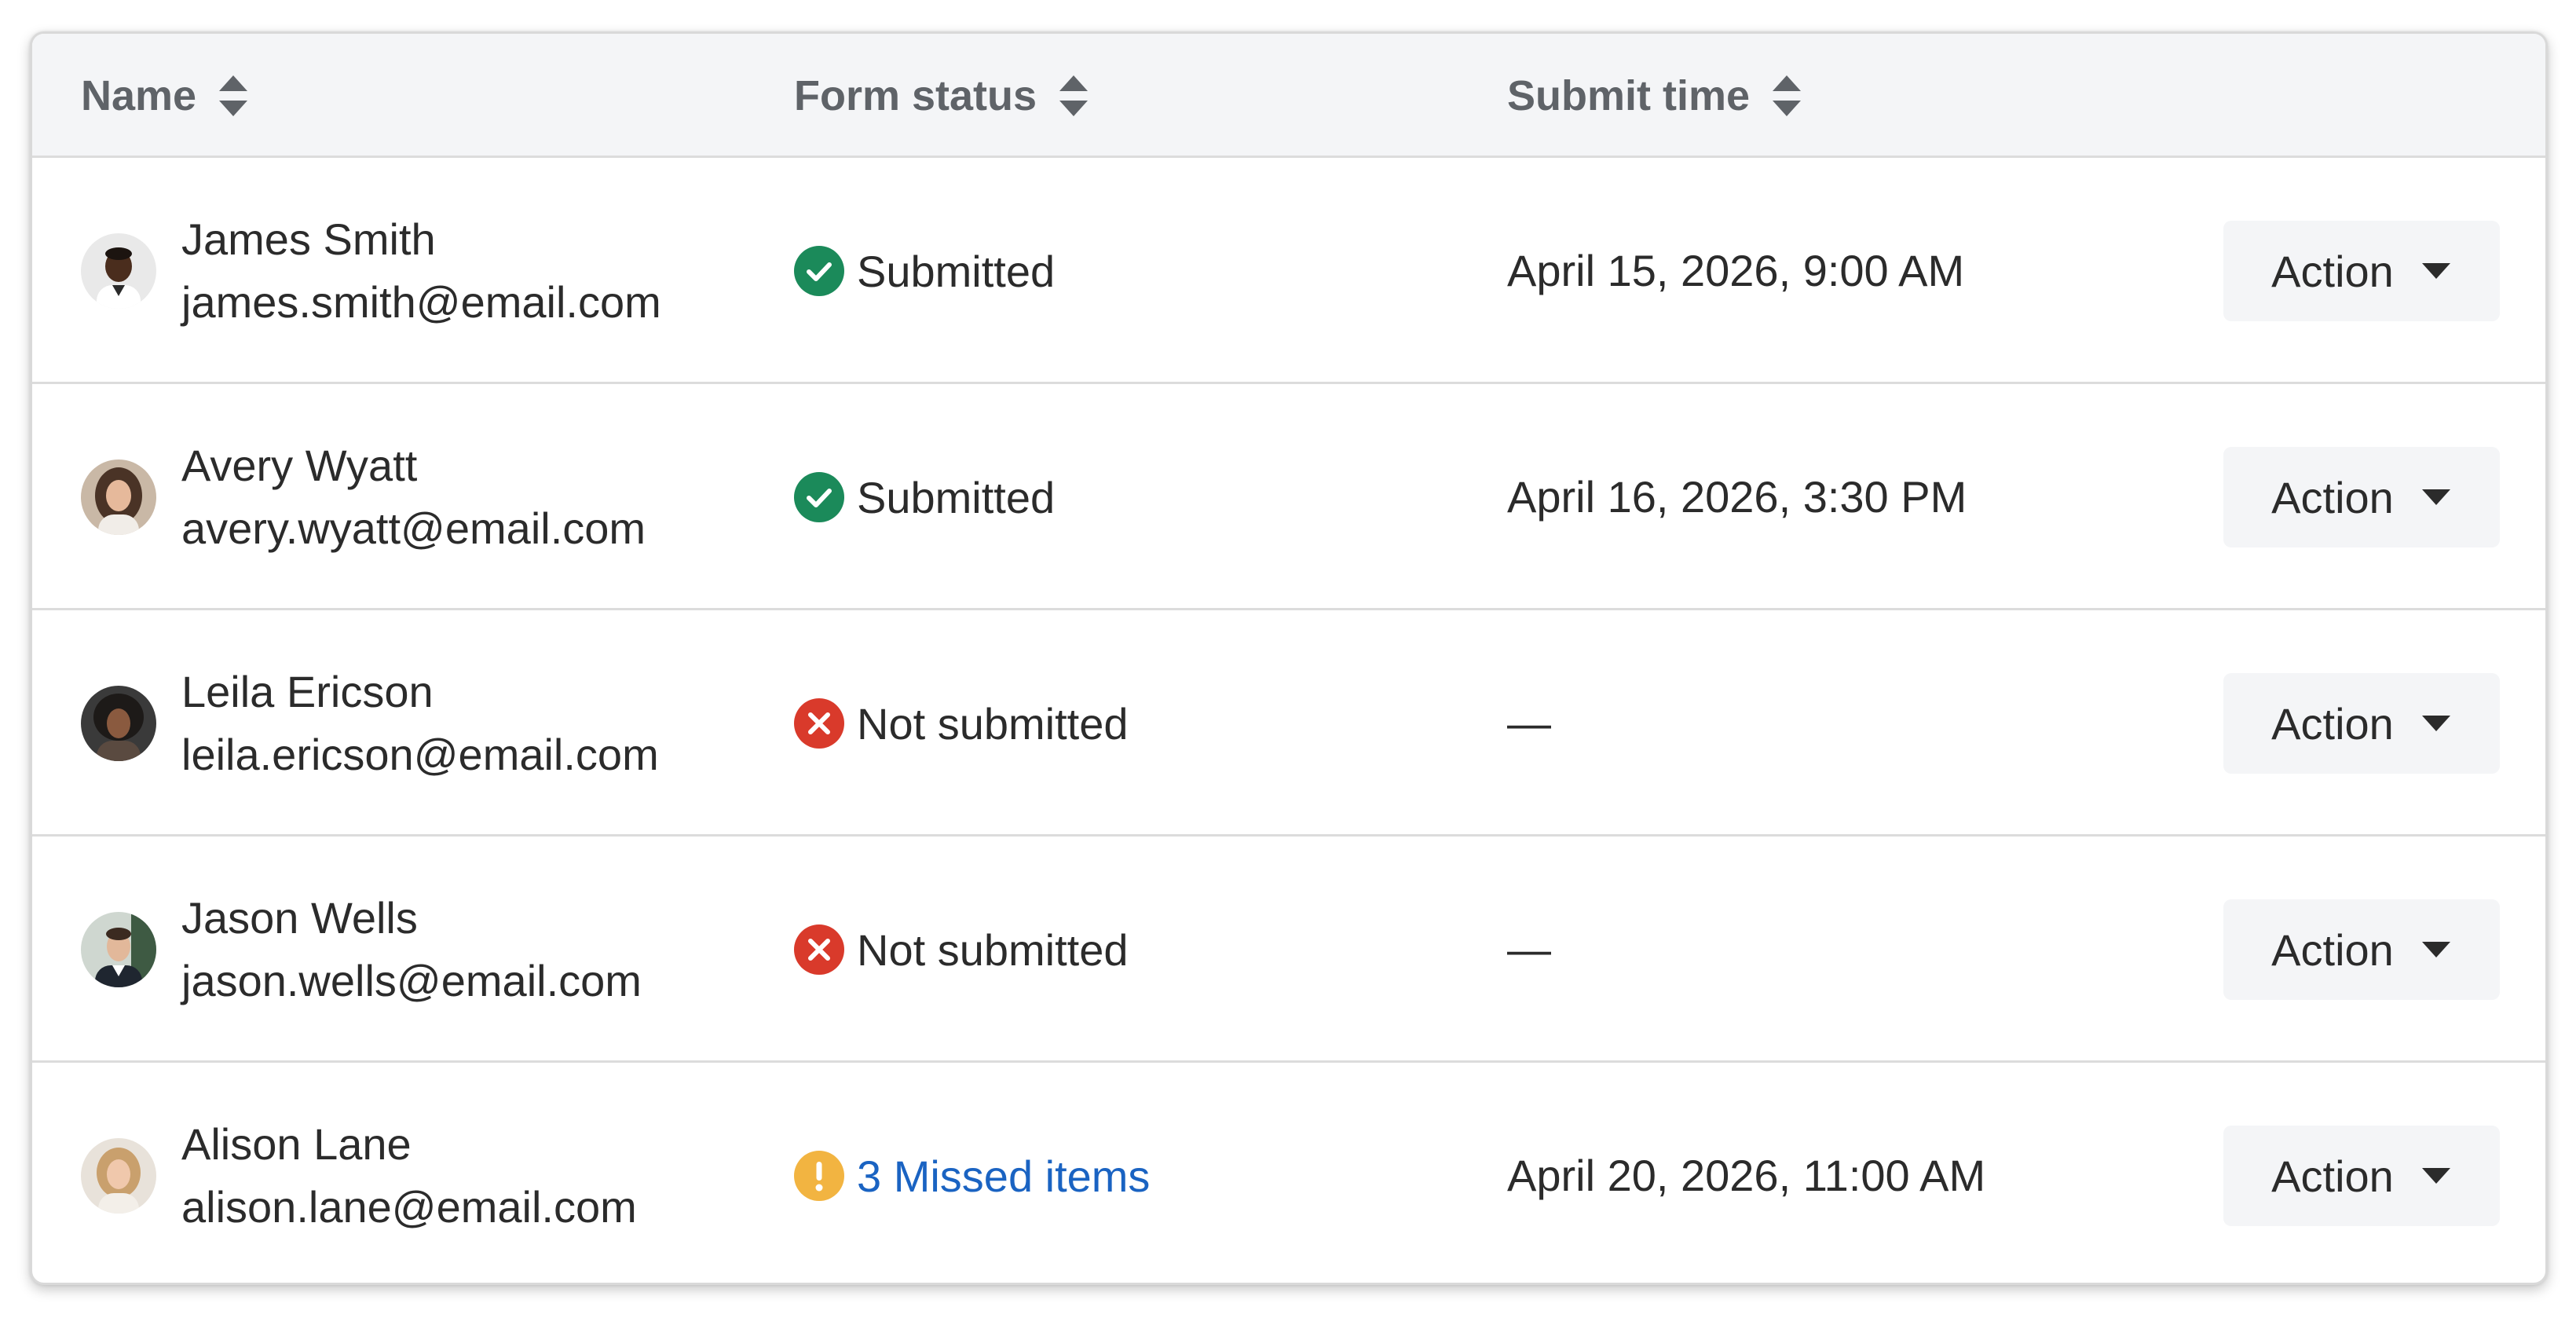 The image size is (2576, 1329). What do you see at coordinates (420, 754) in the screenshot?
I see `person-email: leila.ericson@email.com` at bounding box center [420, 754].